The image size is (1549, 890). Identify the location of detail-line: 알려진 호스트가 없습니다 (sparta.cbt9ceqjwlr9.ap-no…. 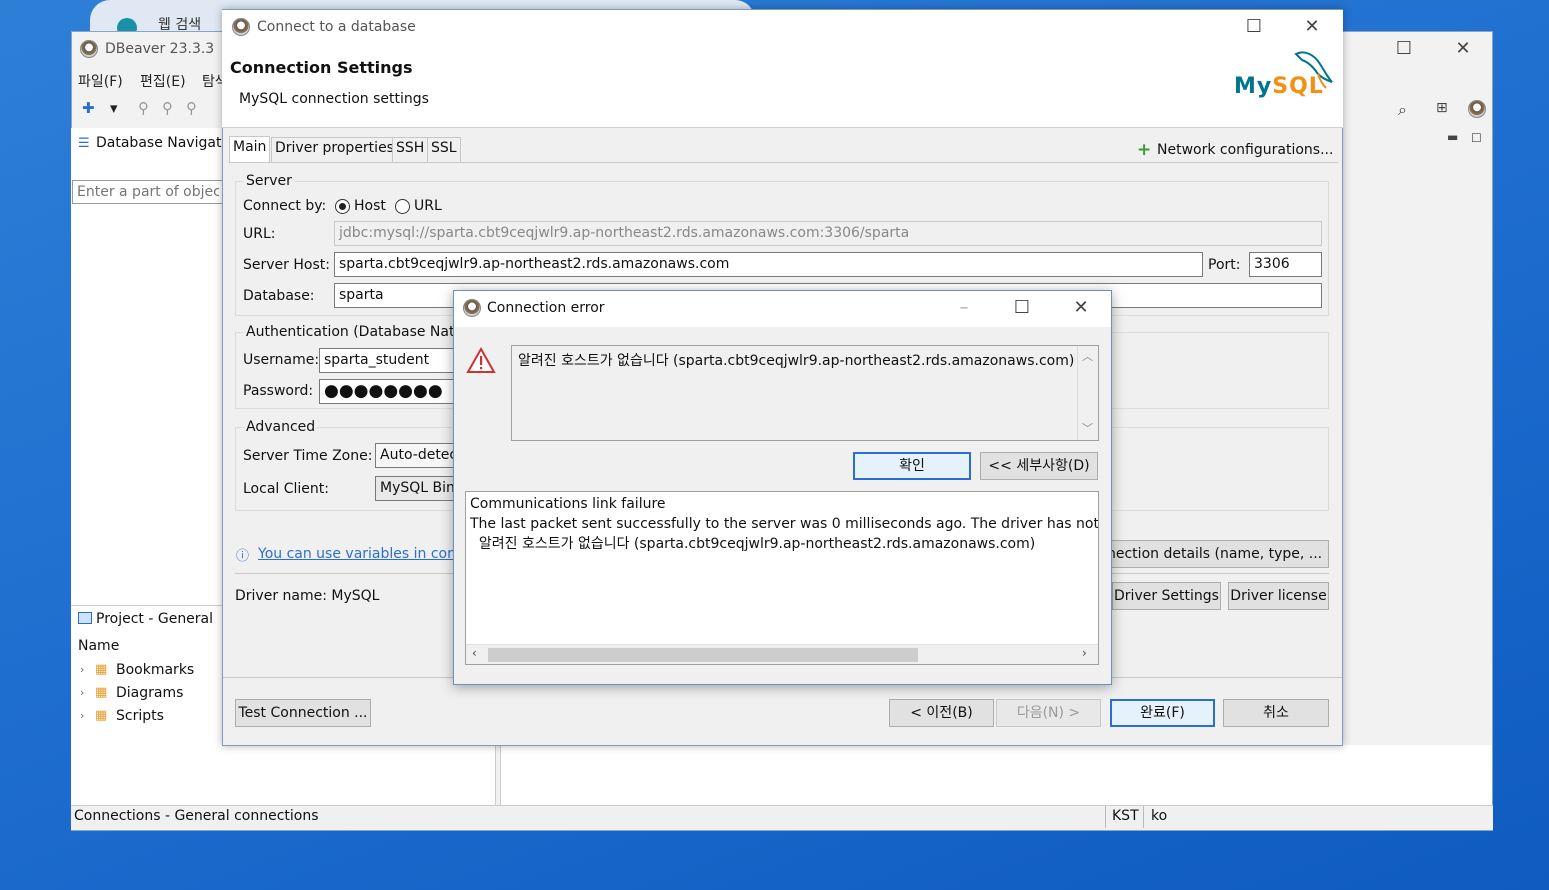
(753, 544).